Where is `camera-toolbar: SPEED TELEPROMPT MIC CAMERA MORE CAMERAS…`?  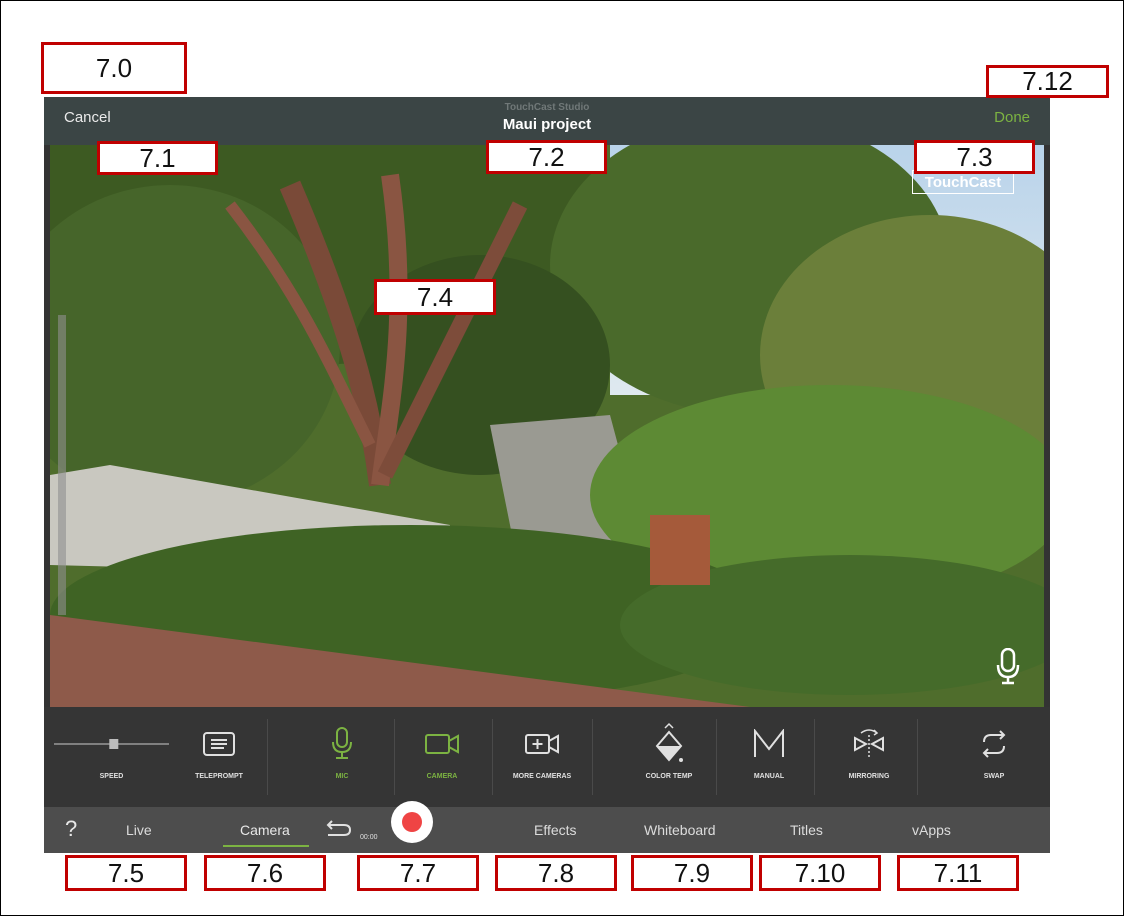
camera-toolbar: SPEED TELEPROMPT MIC CAMERA MORE CAMERAS… is located at coordinates (547, 757).